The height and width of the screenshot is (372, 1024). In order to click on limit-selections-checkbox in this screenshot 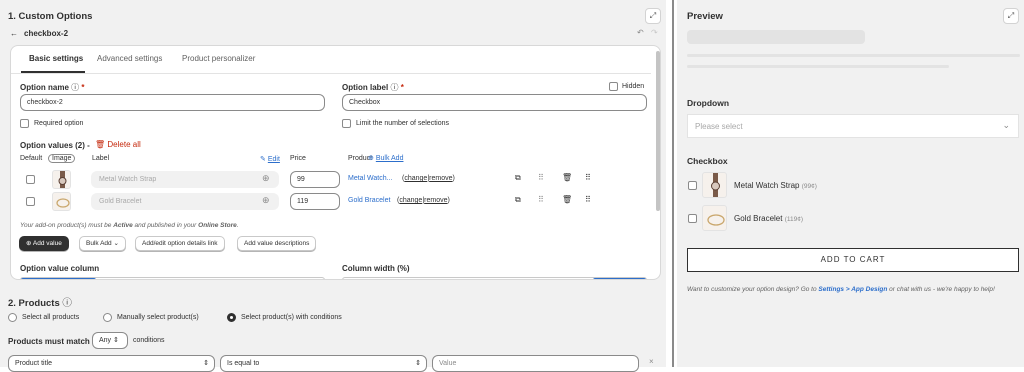, I will do `click(346, 123)`.